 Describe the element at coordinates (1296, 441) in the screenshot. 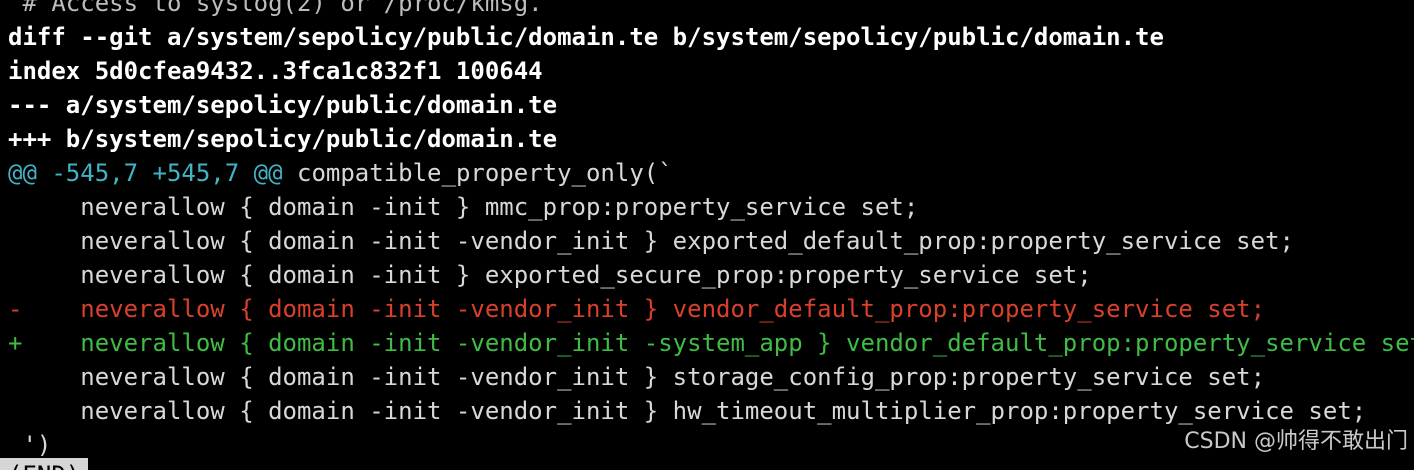

I see `csdn-watermark: CSDN @帅得不敢出门` at that location.